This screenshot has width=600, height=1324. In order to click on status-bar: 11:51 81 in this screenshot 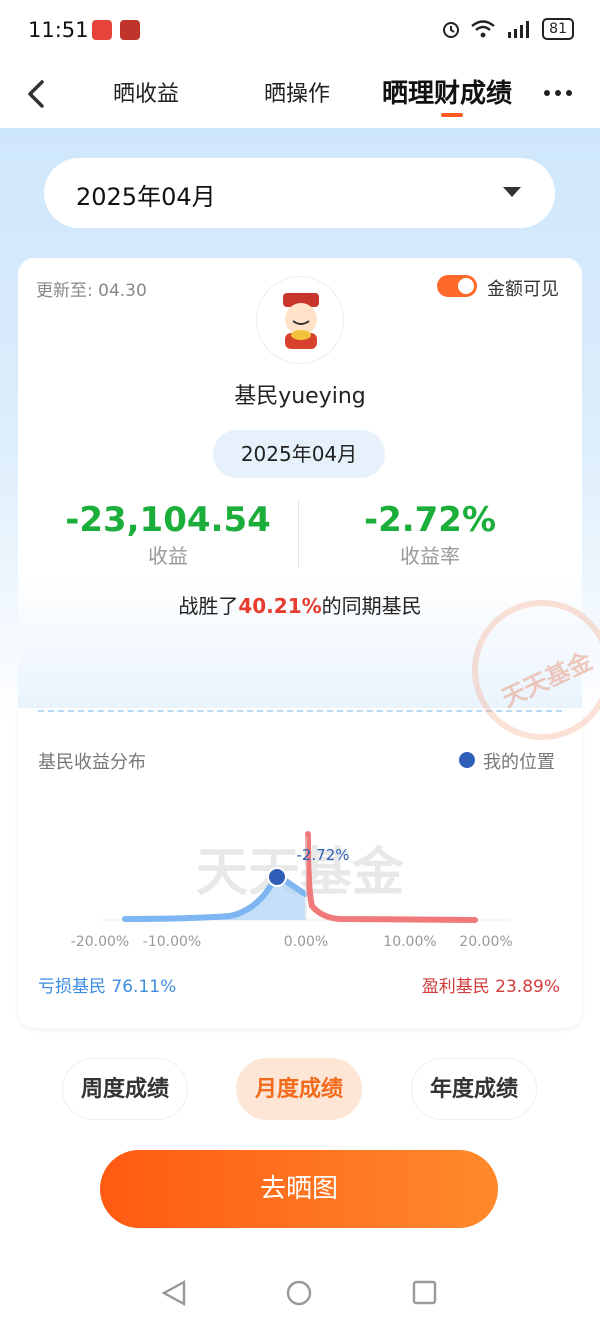, I will do `click(300, 31)`.